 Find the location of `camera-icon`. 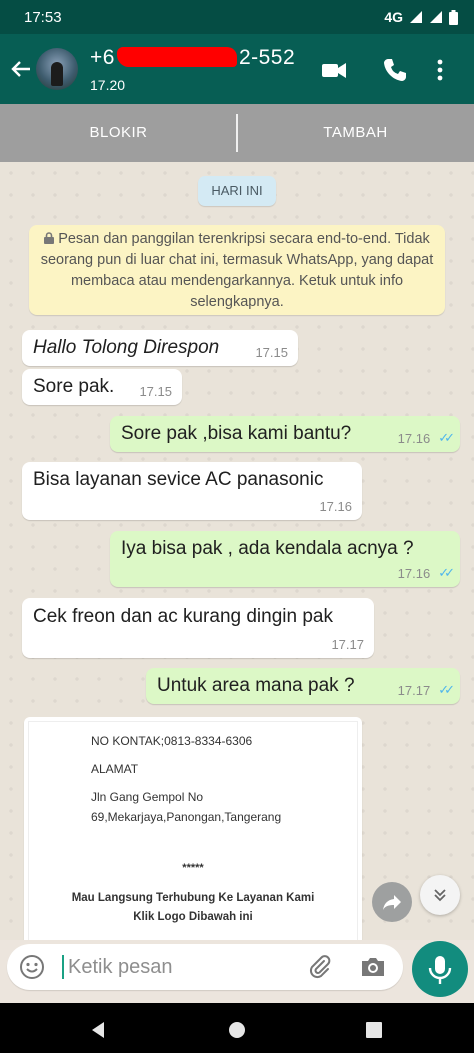

camera-icon is located at coordinates (373, 967).